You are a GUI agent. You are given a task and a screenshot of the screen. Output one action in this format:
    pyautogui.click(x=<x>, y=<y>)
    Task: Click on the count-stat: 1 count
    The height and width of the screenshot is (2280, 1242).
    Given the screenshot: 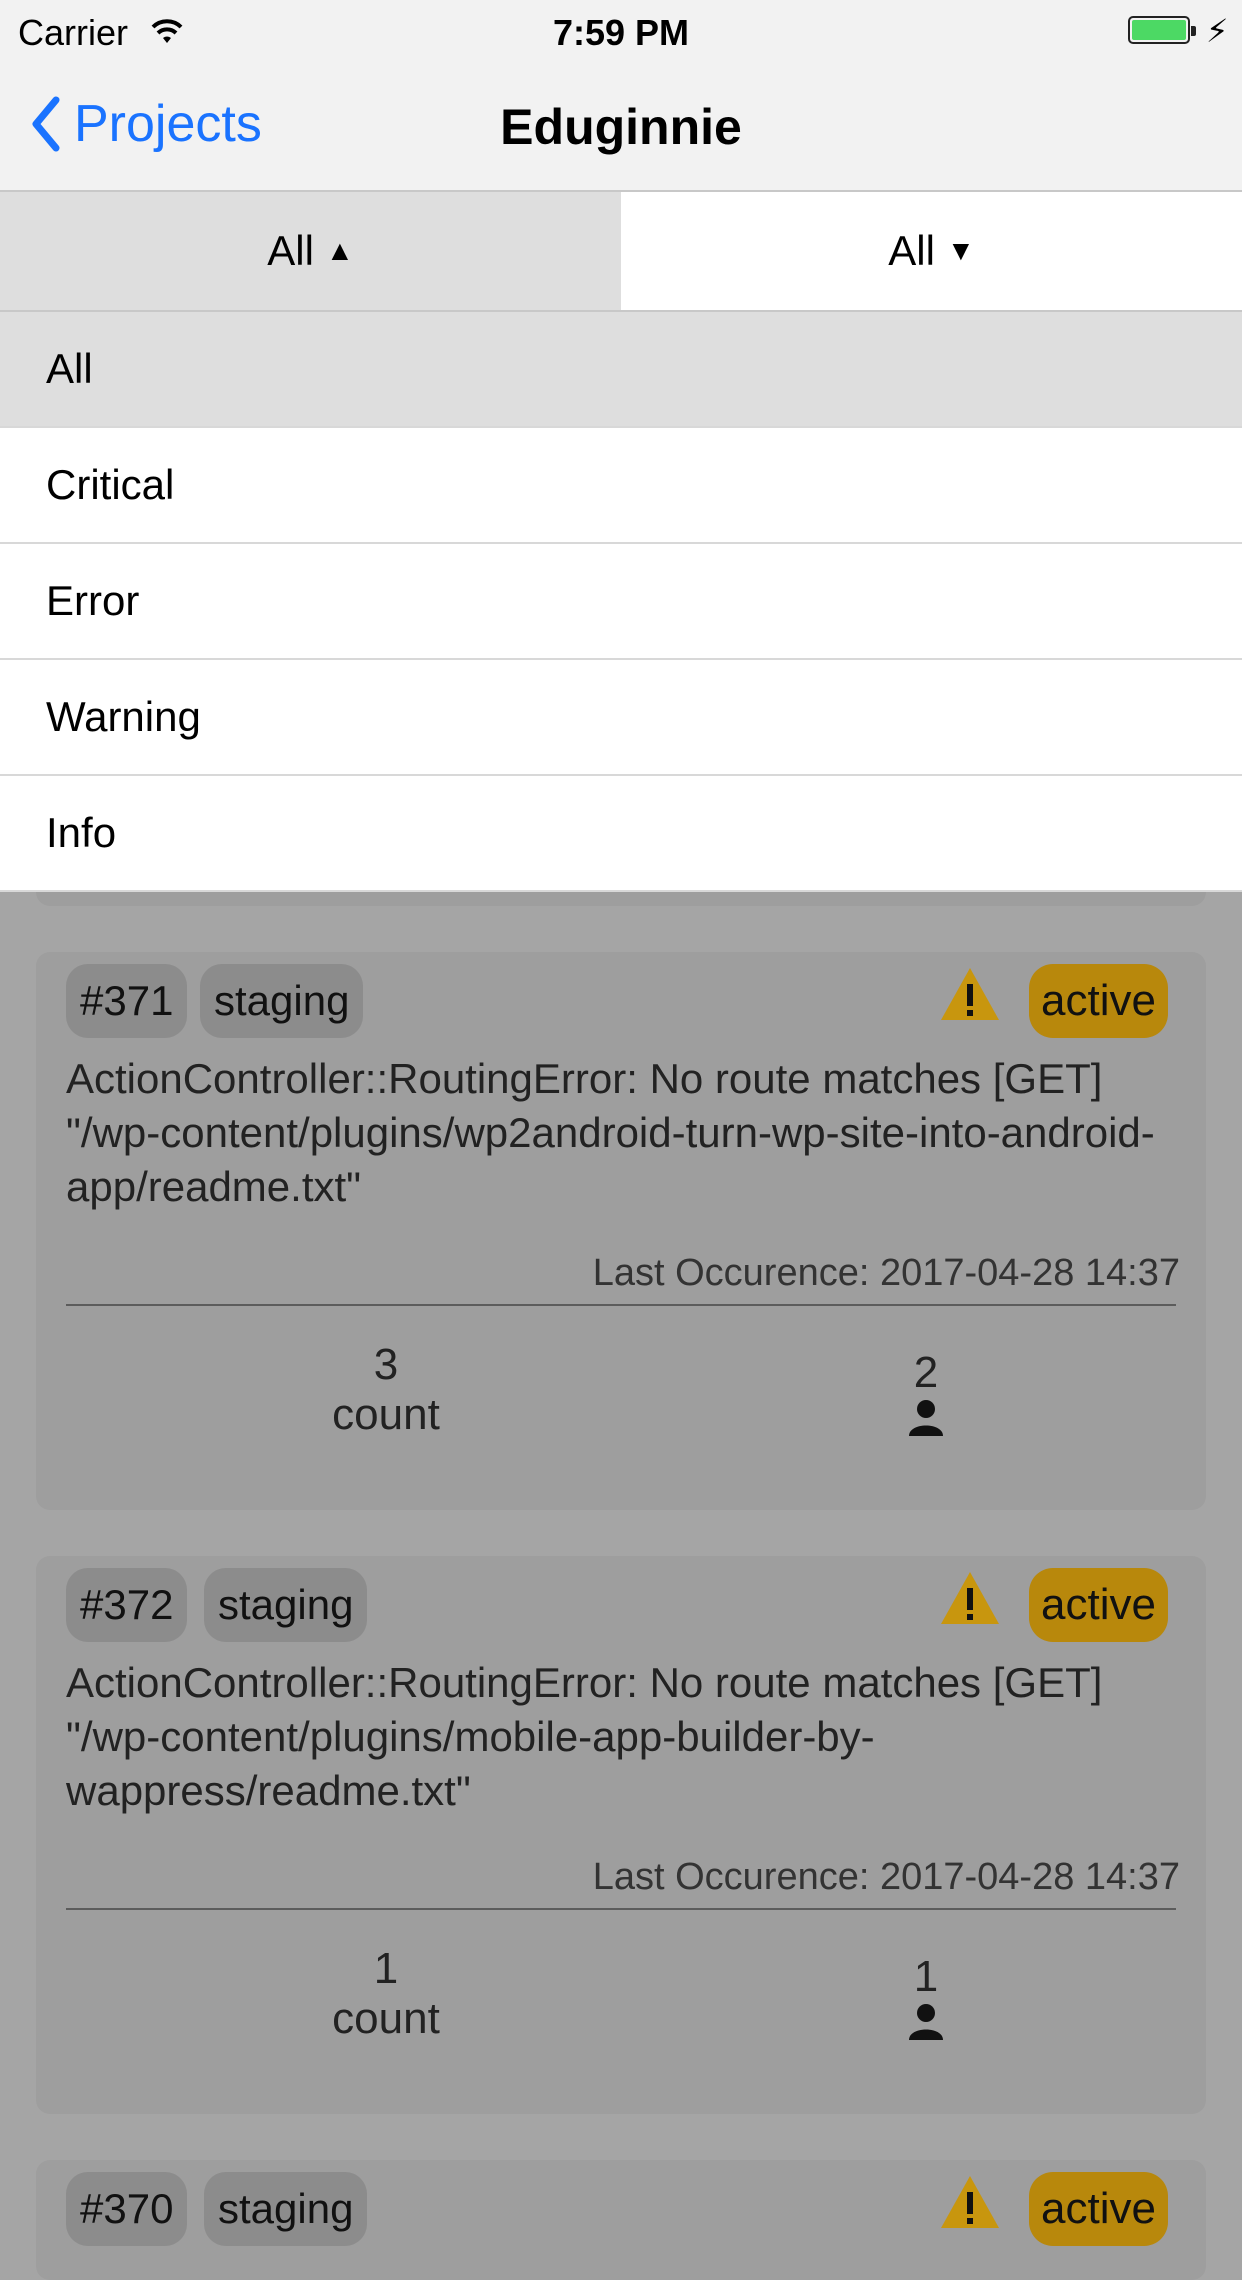 What is the action you would take?
    pyautogui.click(x=386, y=1994)
    